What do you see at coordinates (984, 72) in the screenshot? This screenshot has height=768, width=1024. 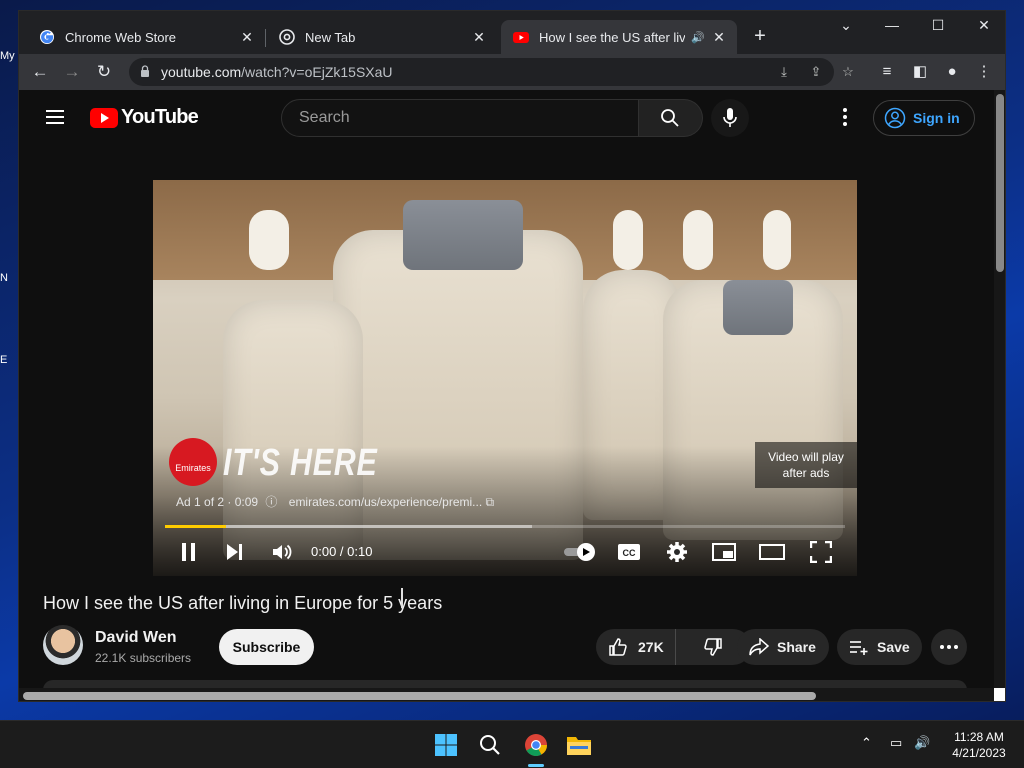 I see `chrome-menu-icon: ⋮` at bounding box center [984, 72].